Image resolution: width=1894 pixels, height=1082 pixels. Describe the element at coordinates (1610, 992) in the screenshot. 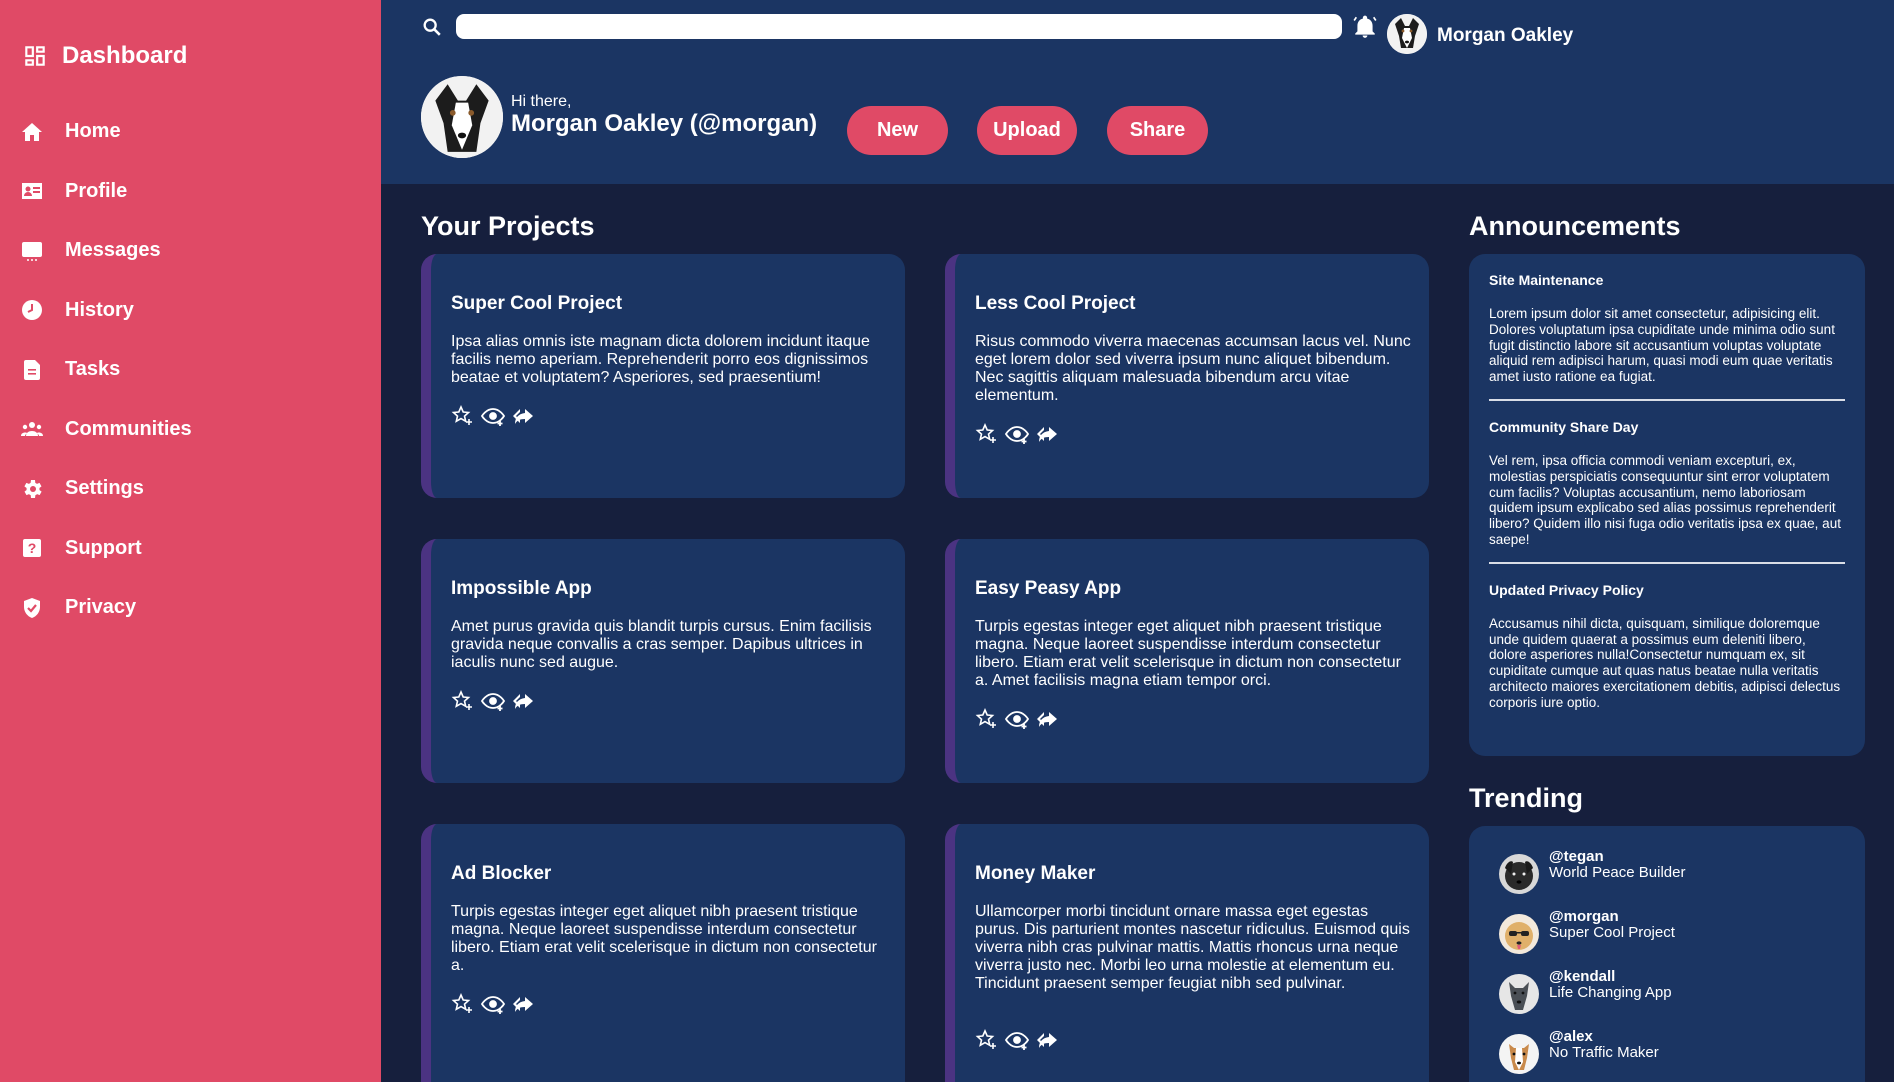

I see `trending-description: Life Changing App` at that location.